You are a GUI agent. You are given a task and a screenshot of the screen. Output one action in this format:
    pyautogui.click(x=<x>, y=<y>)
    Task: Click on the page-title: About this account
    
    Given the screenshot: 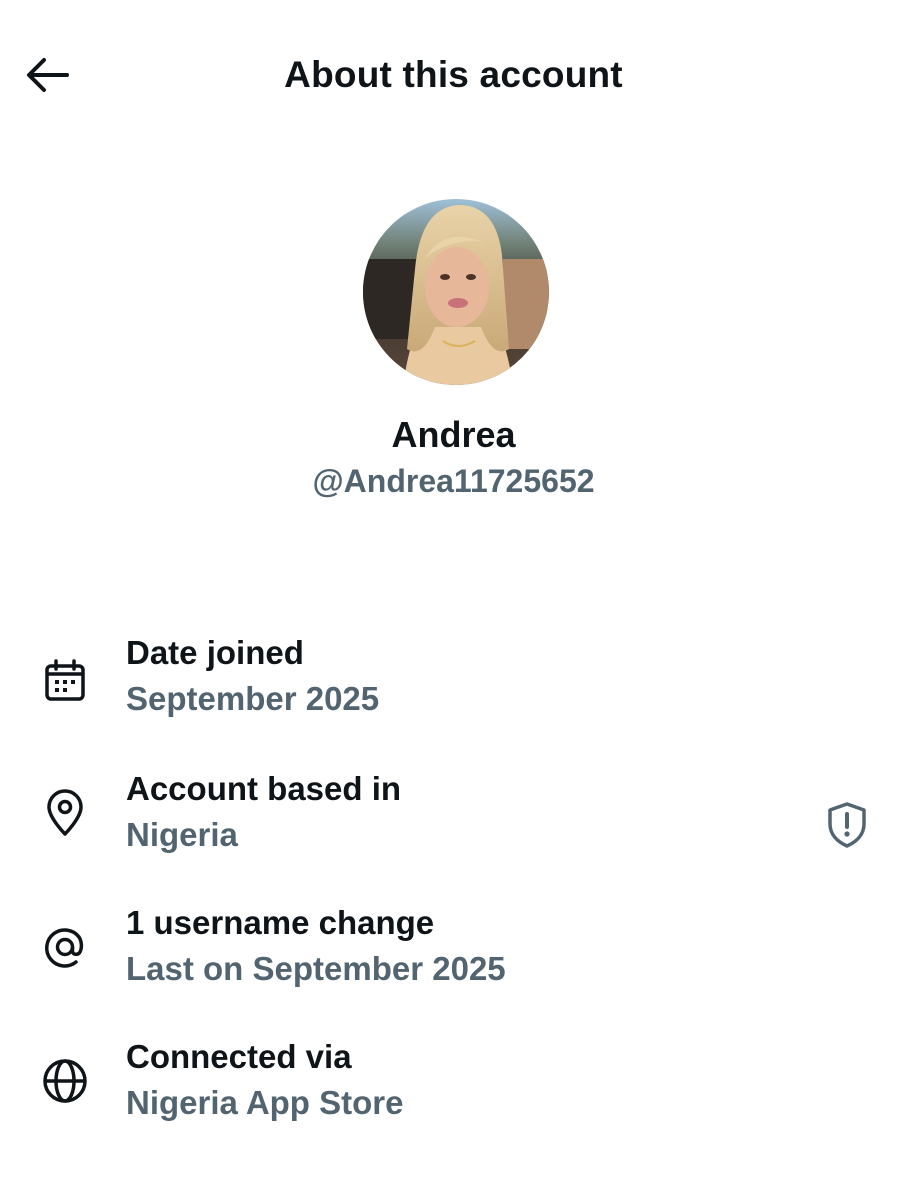 What is the action you would take?
    pyautogui.click(x=453, y=74)
    